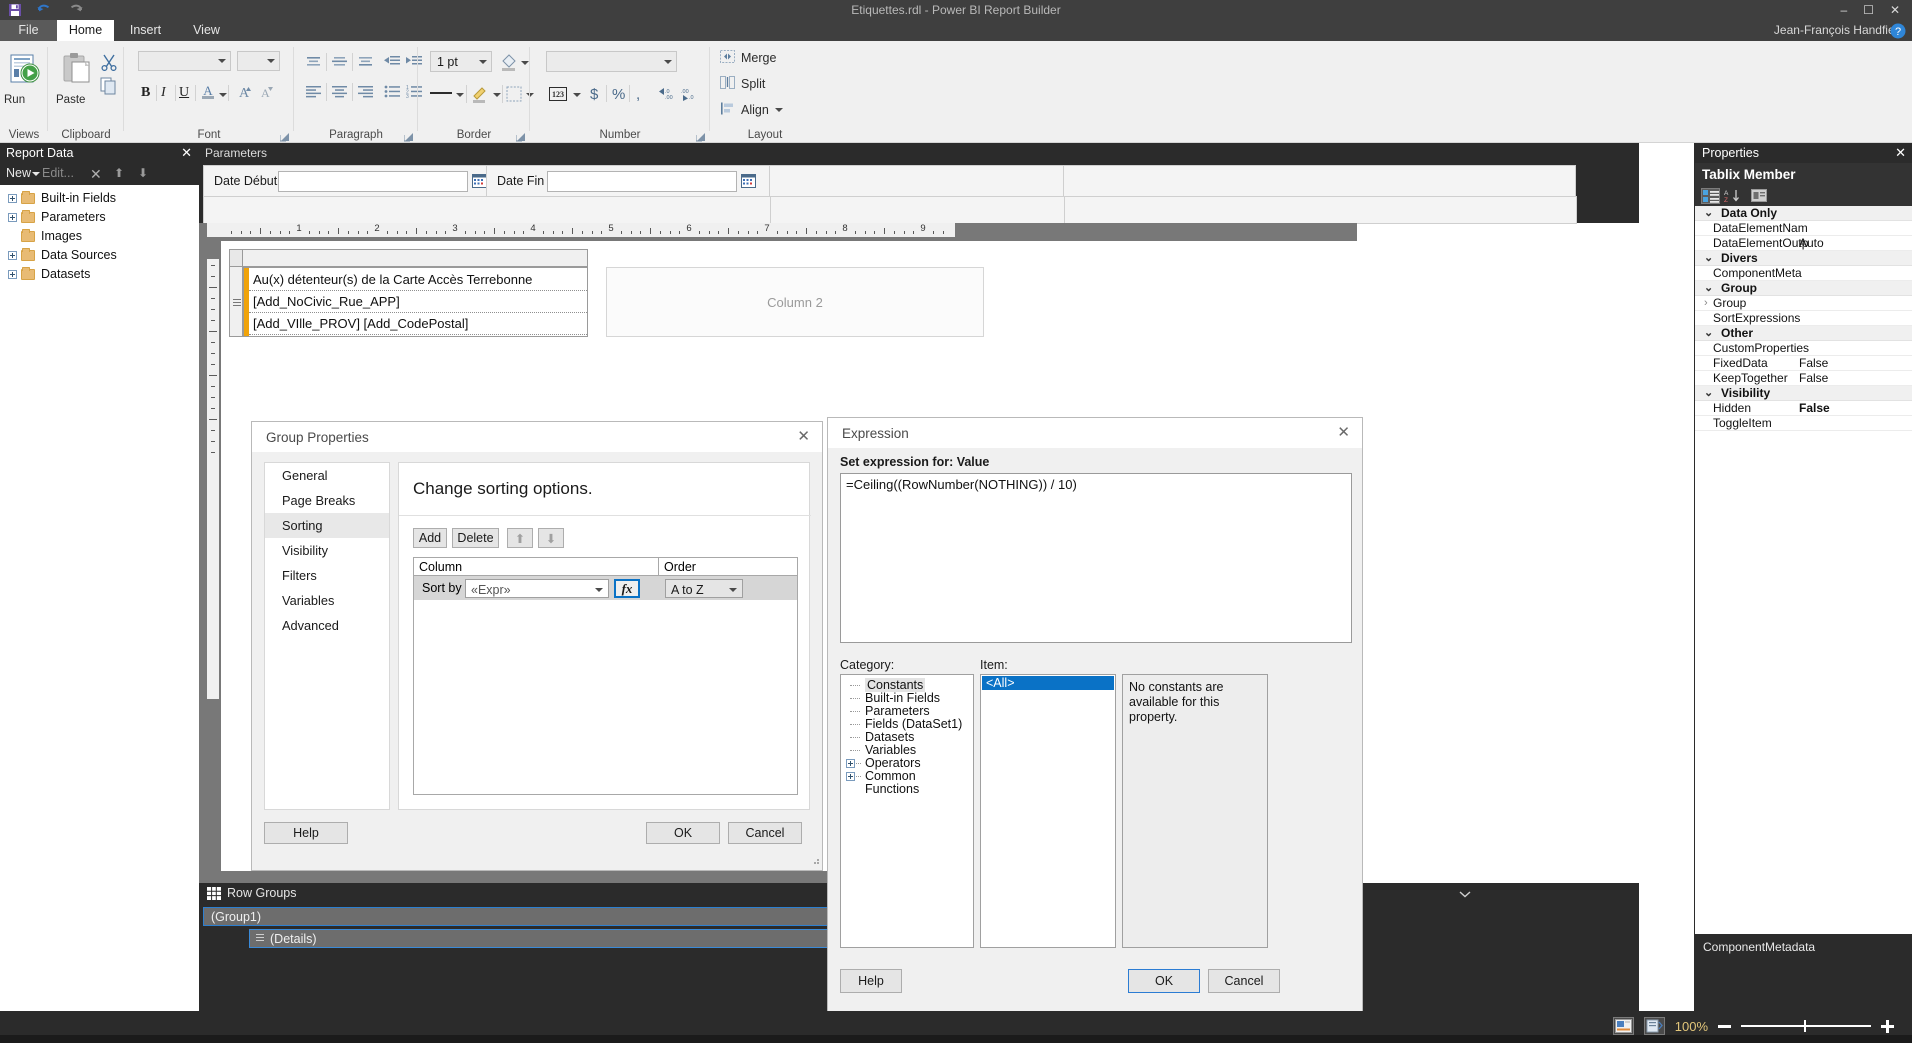 The image size is (1912, 1043). I want to click on font-family-select, so click(184, 61).